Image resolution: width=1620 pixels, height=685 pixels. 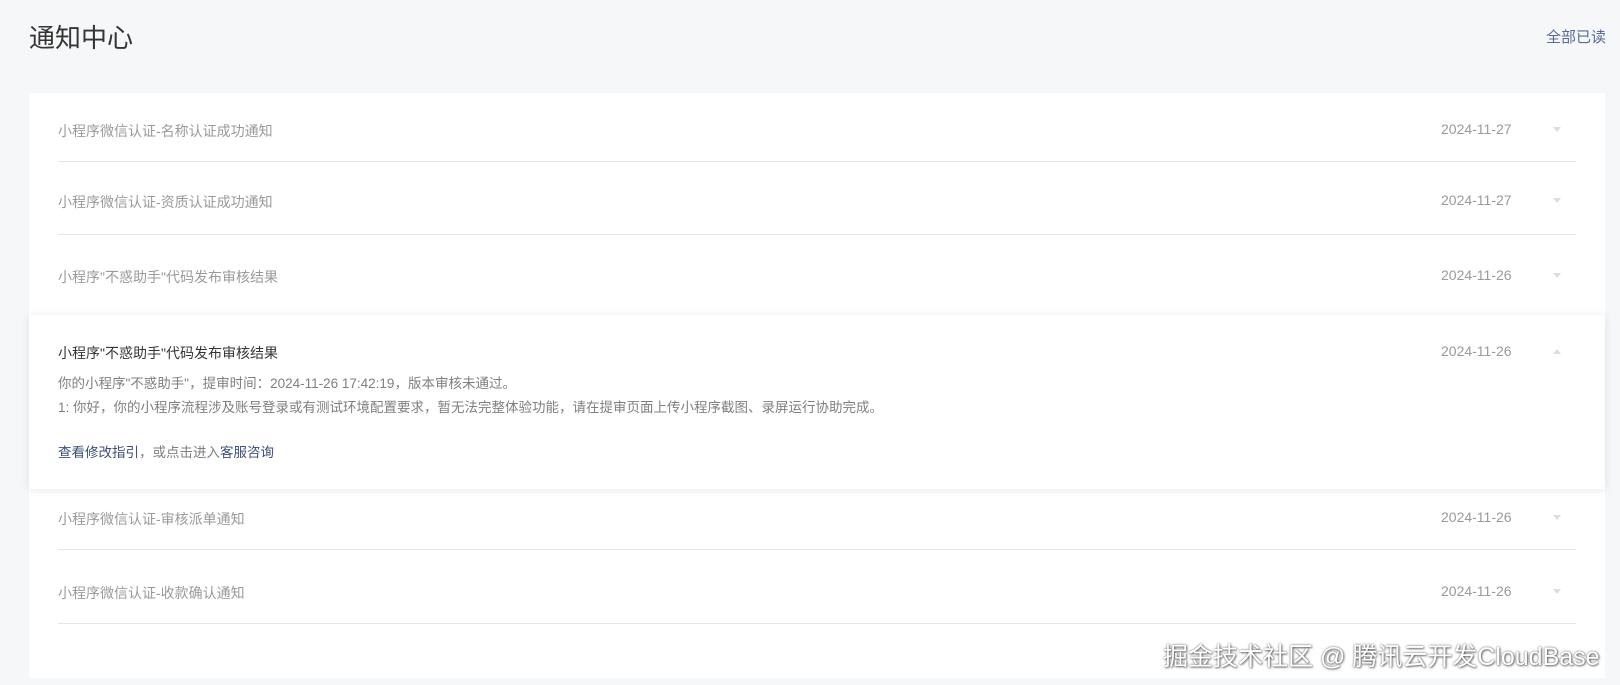 What do you see at coordinates (1557, 351) in the screenshot?
I see `chevron-up-icon` at bounding box center [1557, 351].